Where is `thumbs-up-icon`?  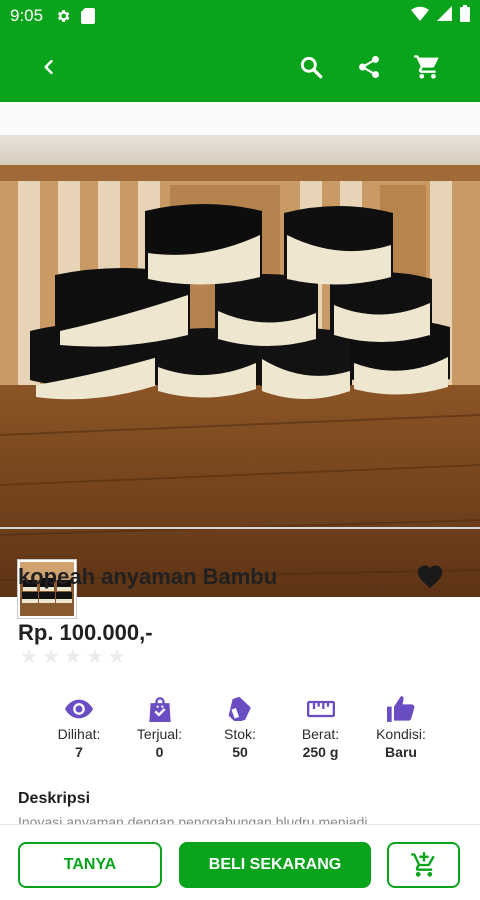
thumbs-up-icon is located at coordinates (401, 709).